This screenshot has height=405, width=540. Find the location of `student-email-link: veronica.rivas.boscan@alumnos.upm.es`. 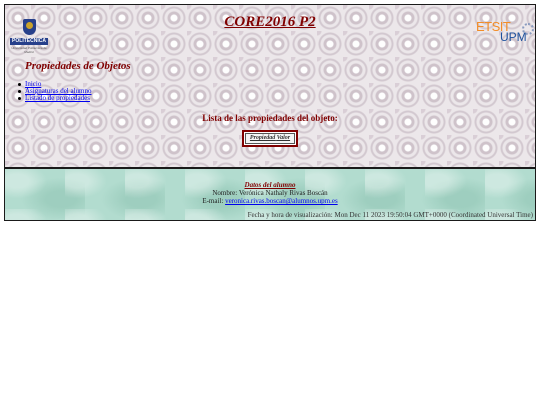

student-email-link: veronica.rivas.boscan@alumnos.upm.es is located at coordinates (281, 201).